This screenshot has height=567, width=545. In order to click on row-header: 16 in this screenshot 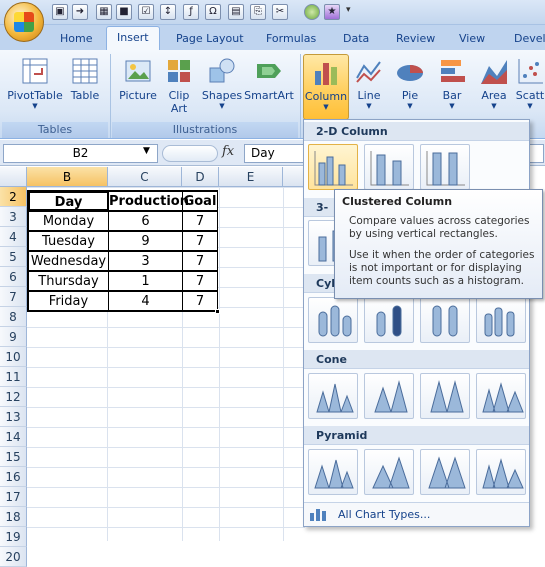, I will do `click(13, 477)`.